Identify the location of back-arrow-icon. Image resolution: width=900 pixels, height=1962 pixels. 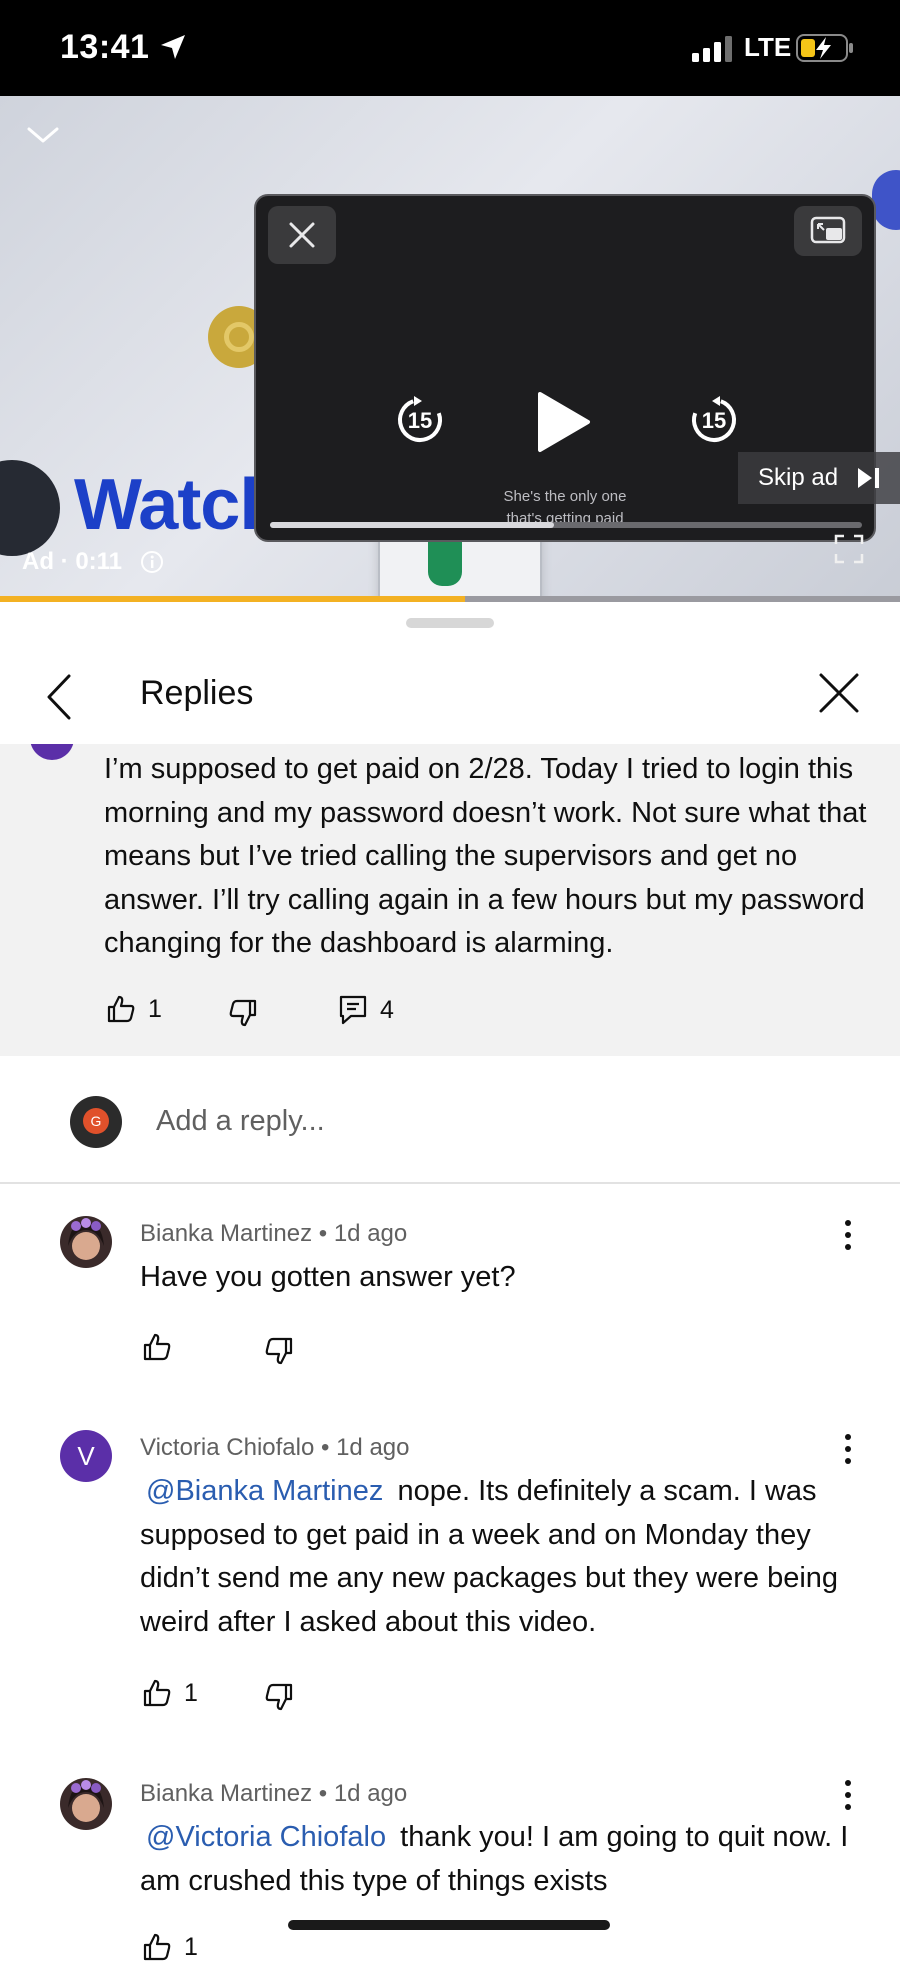
(59, 699).